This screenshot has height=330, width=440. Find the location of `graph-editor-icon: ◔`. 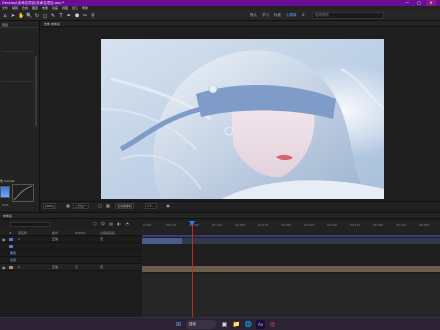

graph-editor-icon: ◔ is located at coordinates (127, 224).